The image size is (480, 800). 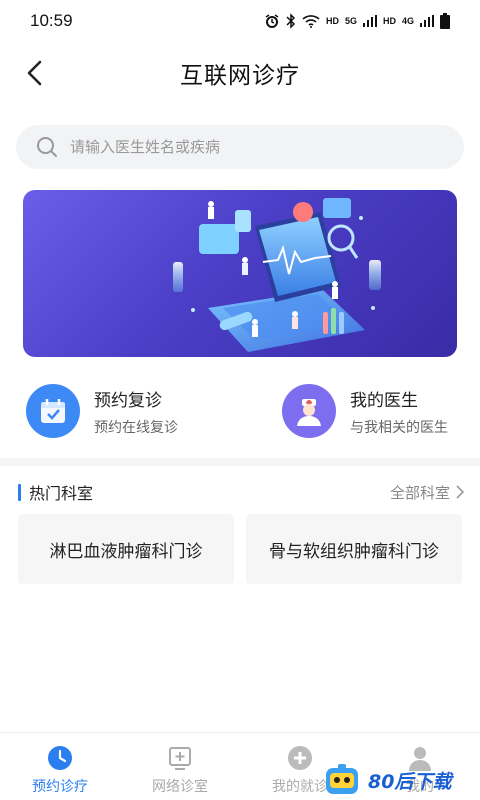 What do you see at coordinates (342, 779) in the screenshot?
I see `watermark-robot-logo` at bounding box center [342, 779].